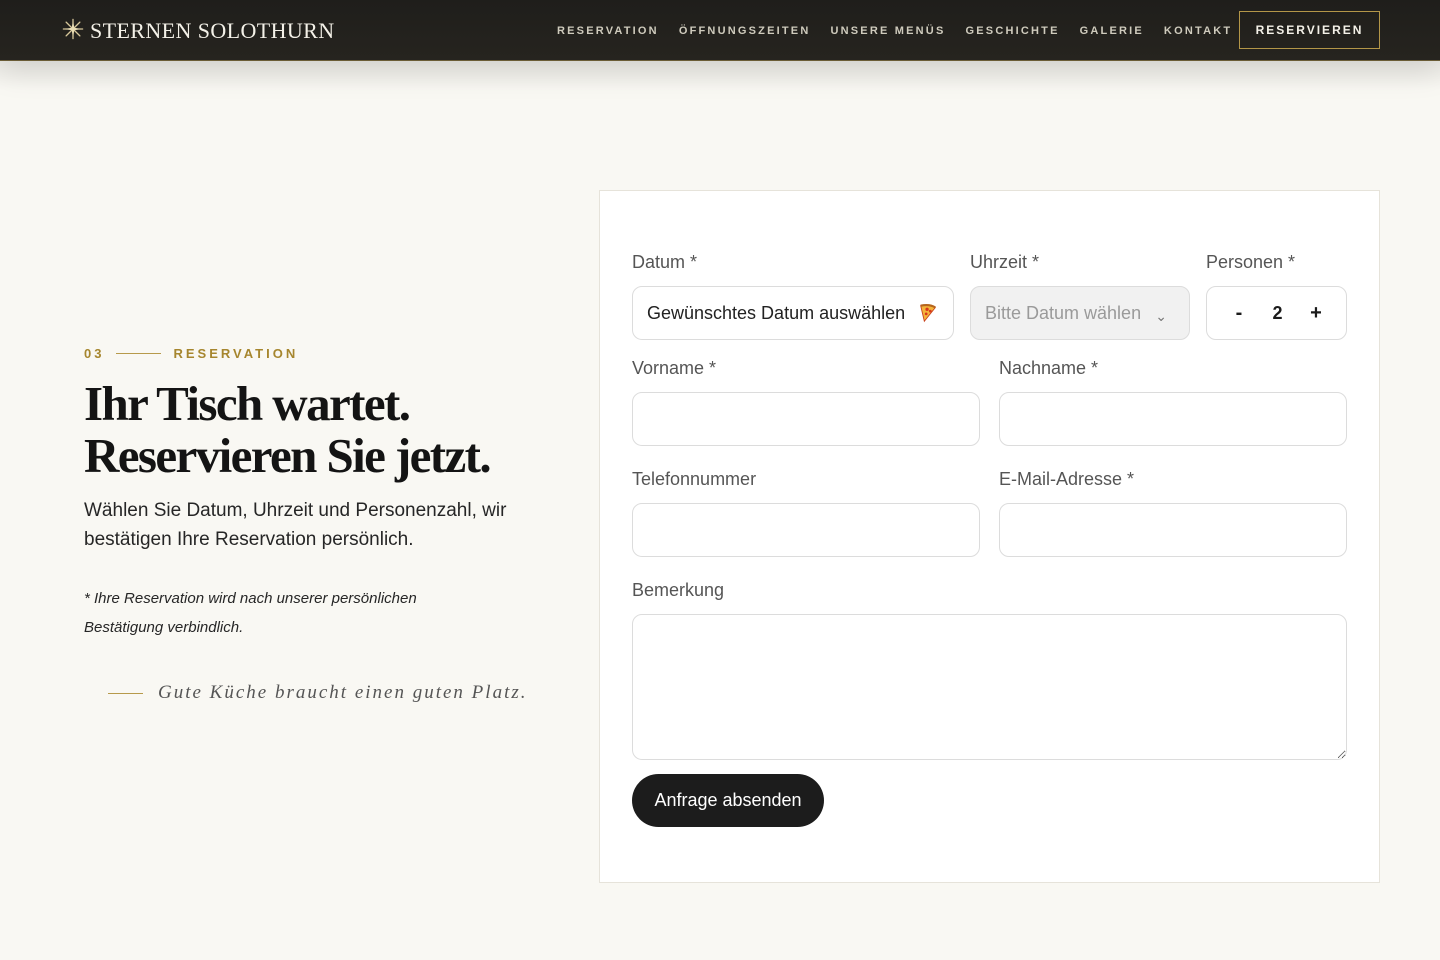  I want to click on quote-divider, so click(125, 693).